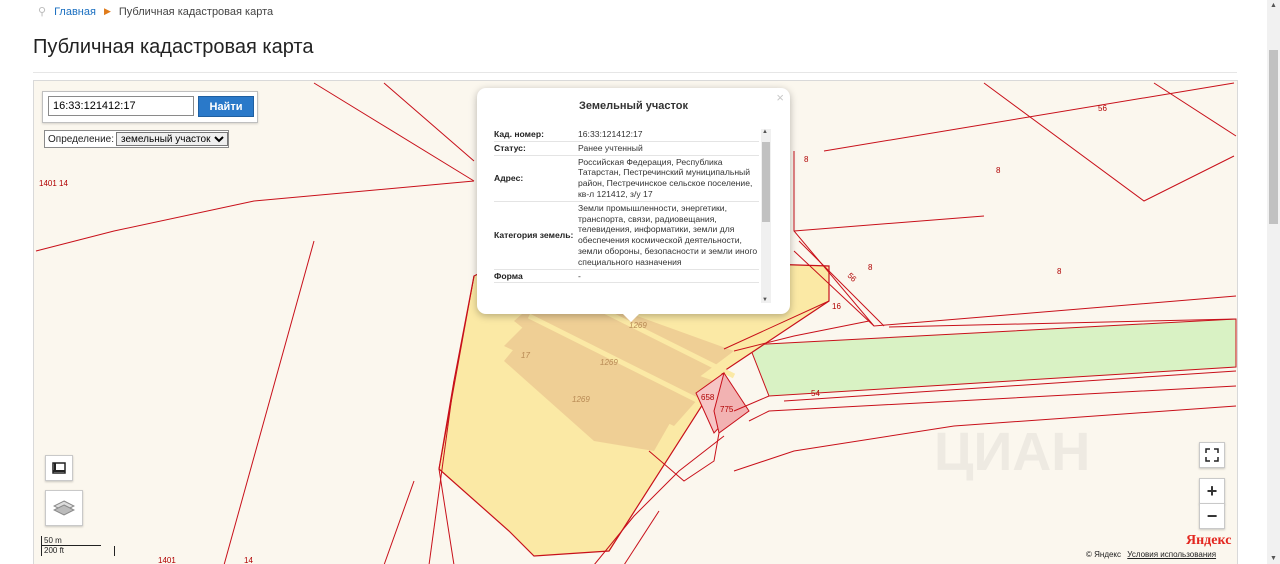 The height and width of the screenshot is (564, 1280). What do you see at coordinates (71, 541) in the screenshot?
I see `scale-metric: 50 m` at bounding box center [71, 541].